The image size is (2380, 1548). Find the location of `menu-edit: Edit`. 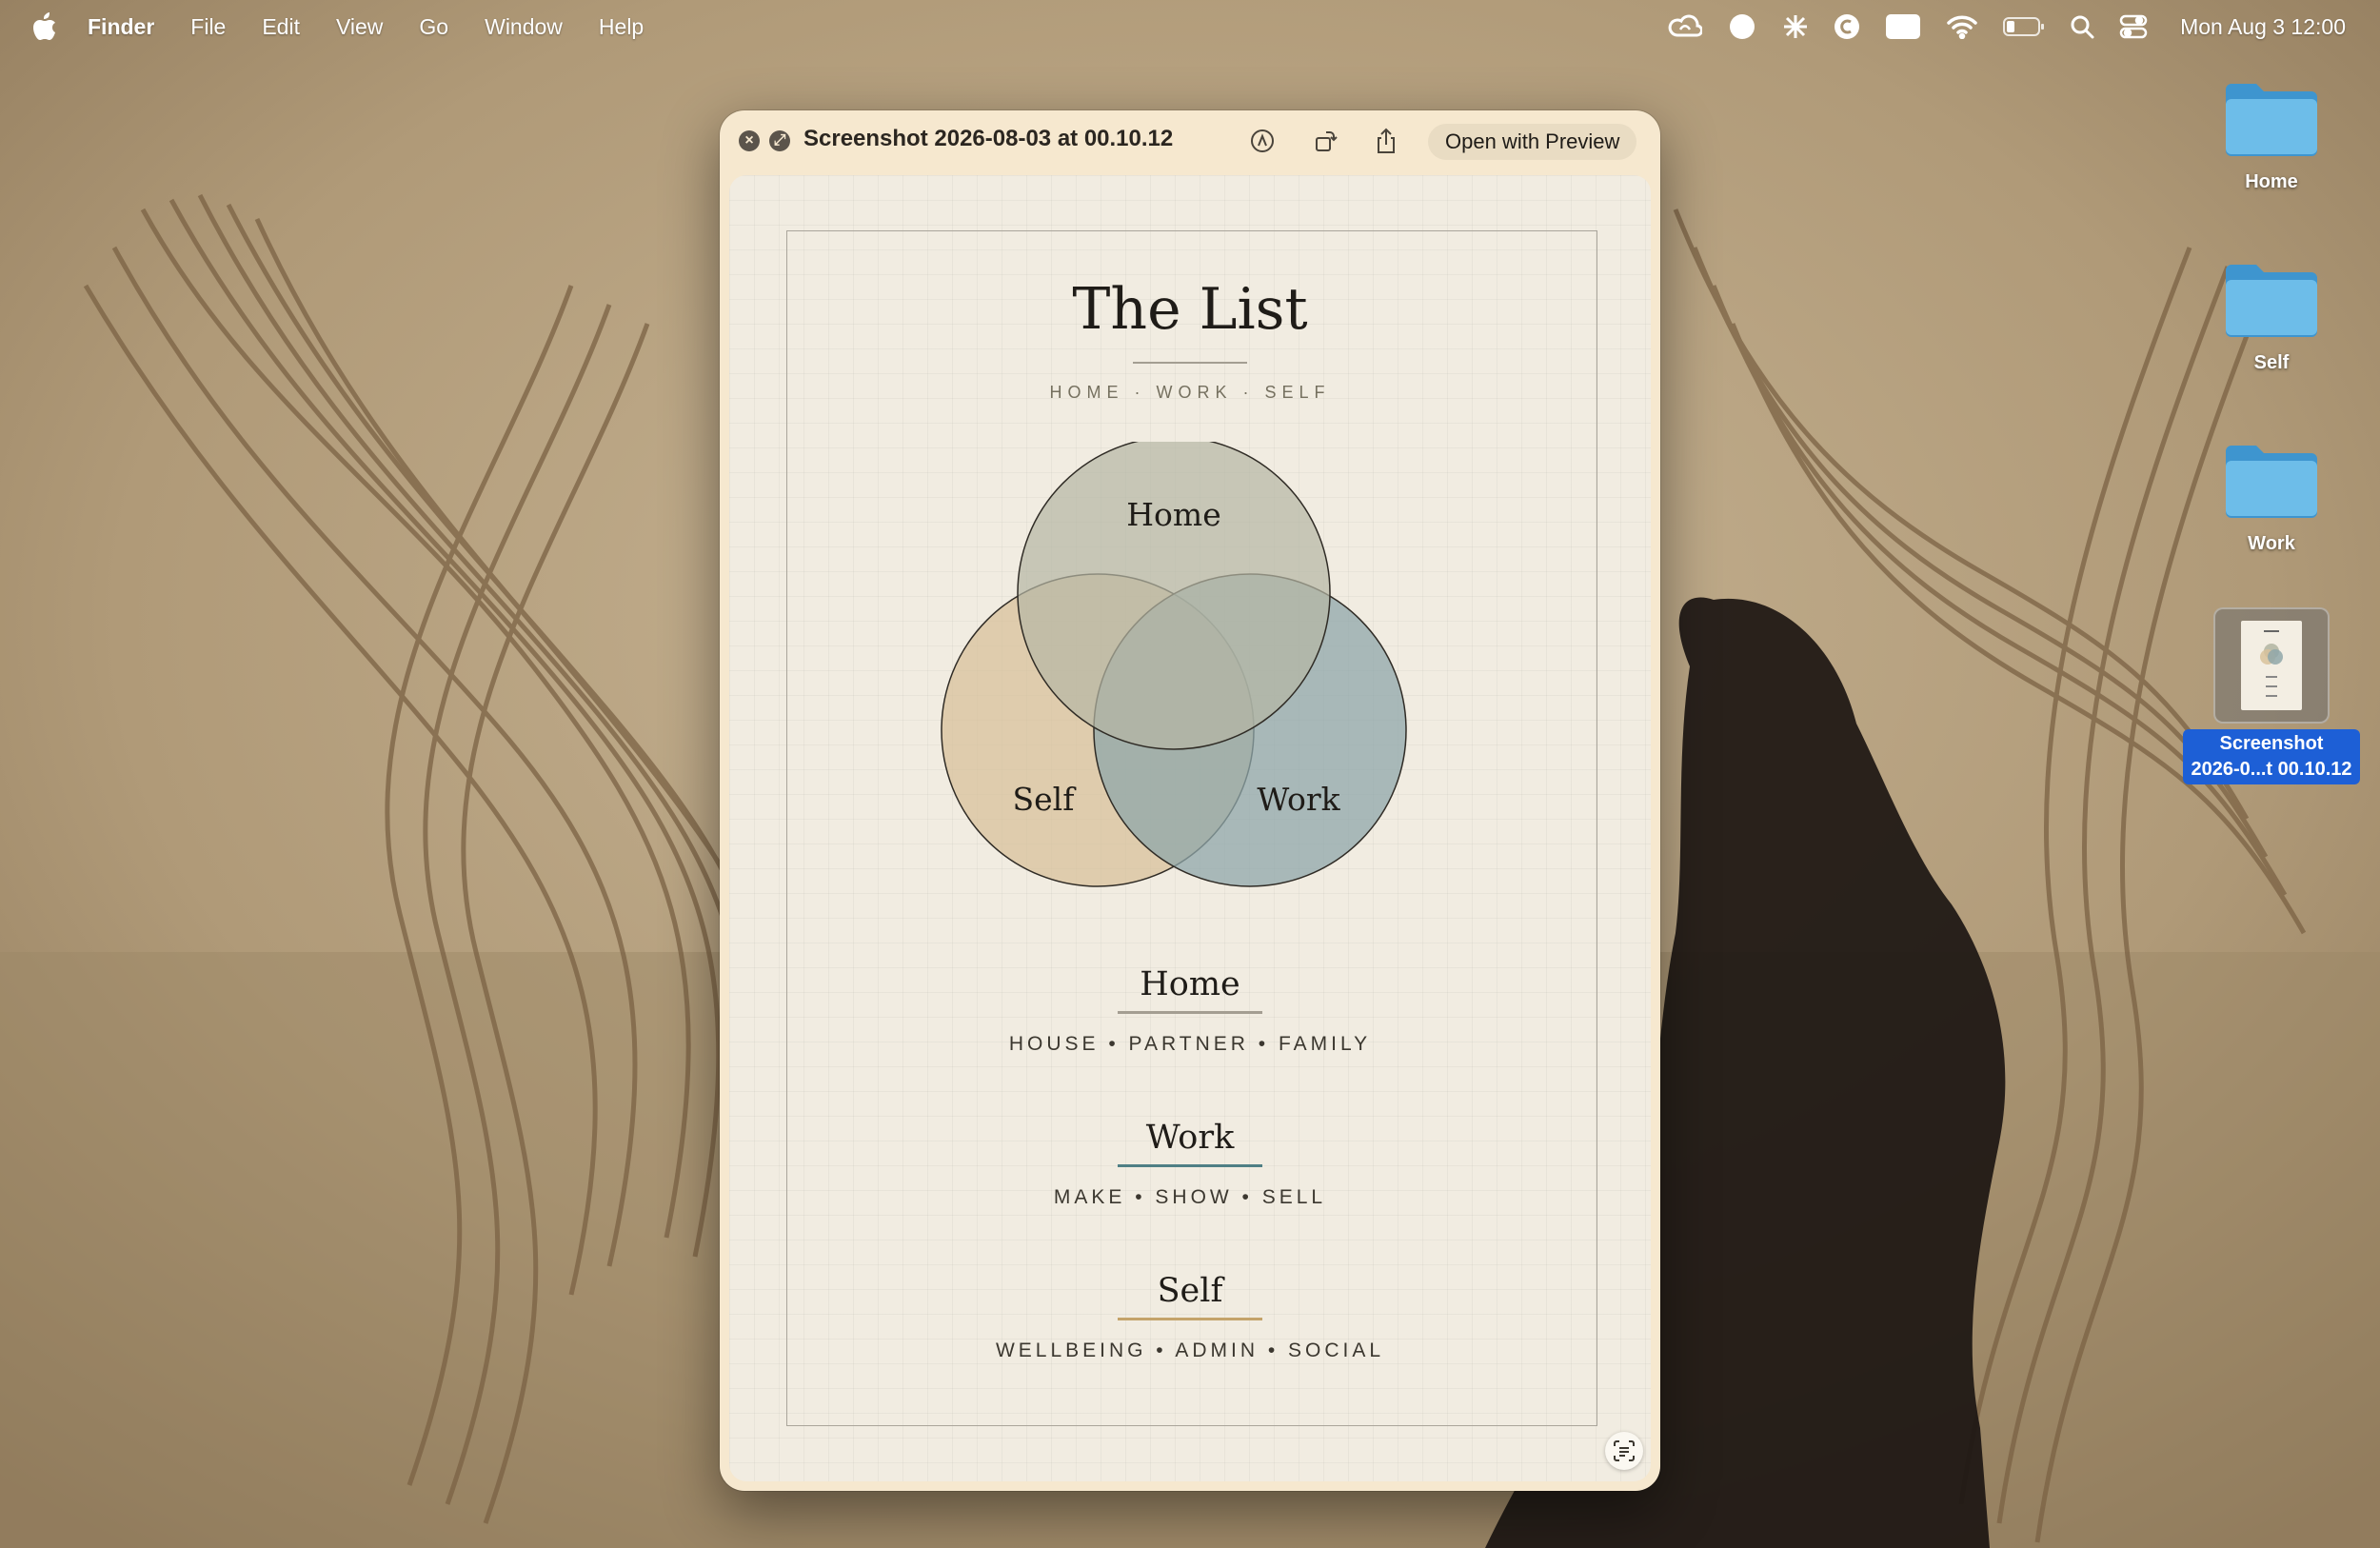

menu-edit: Edit is located at coordinates (281, 27).